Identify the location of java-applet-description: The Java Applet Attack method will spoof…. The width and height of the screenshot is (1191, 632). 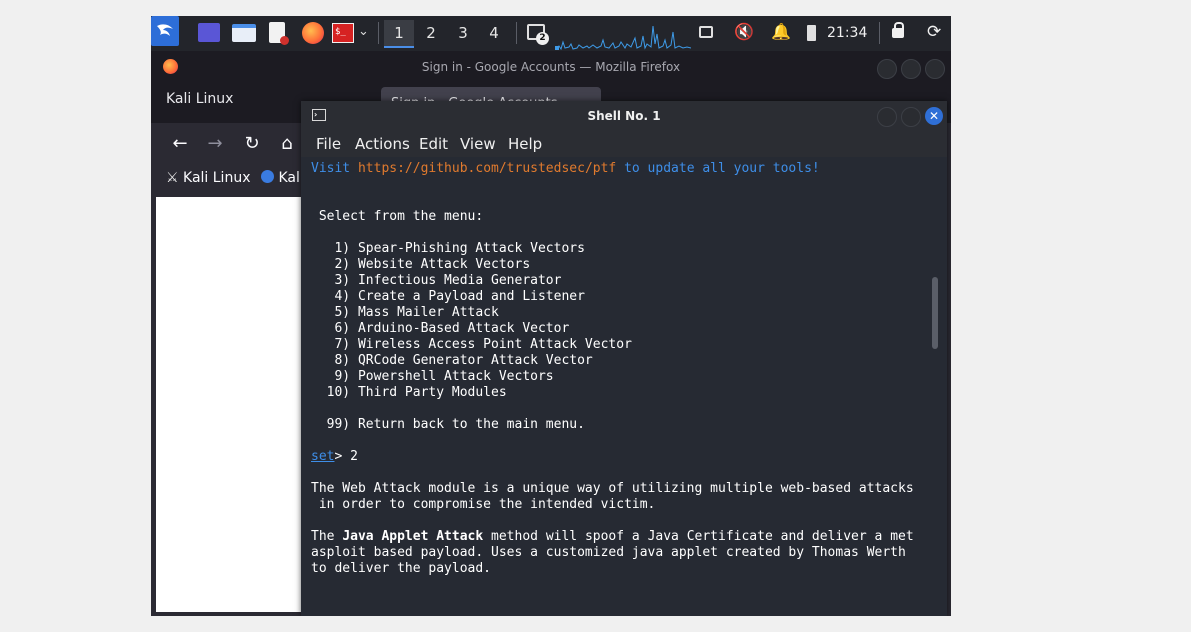
(612, 536).